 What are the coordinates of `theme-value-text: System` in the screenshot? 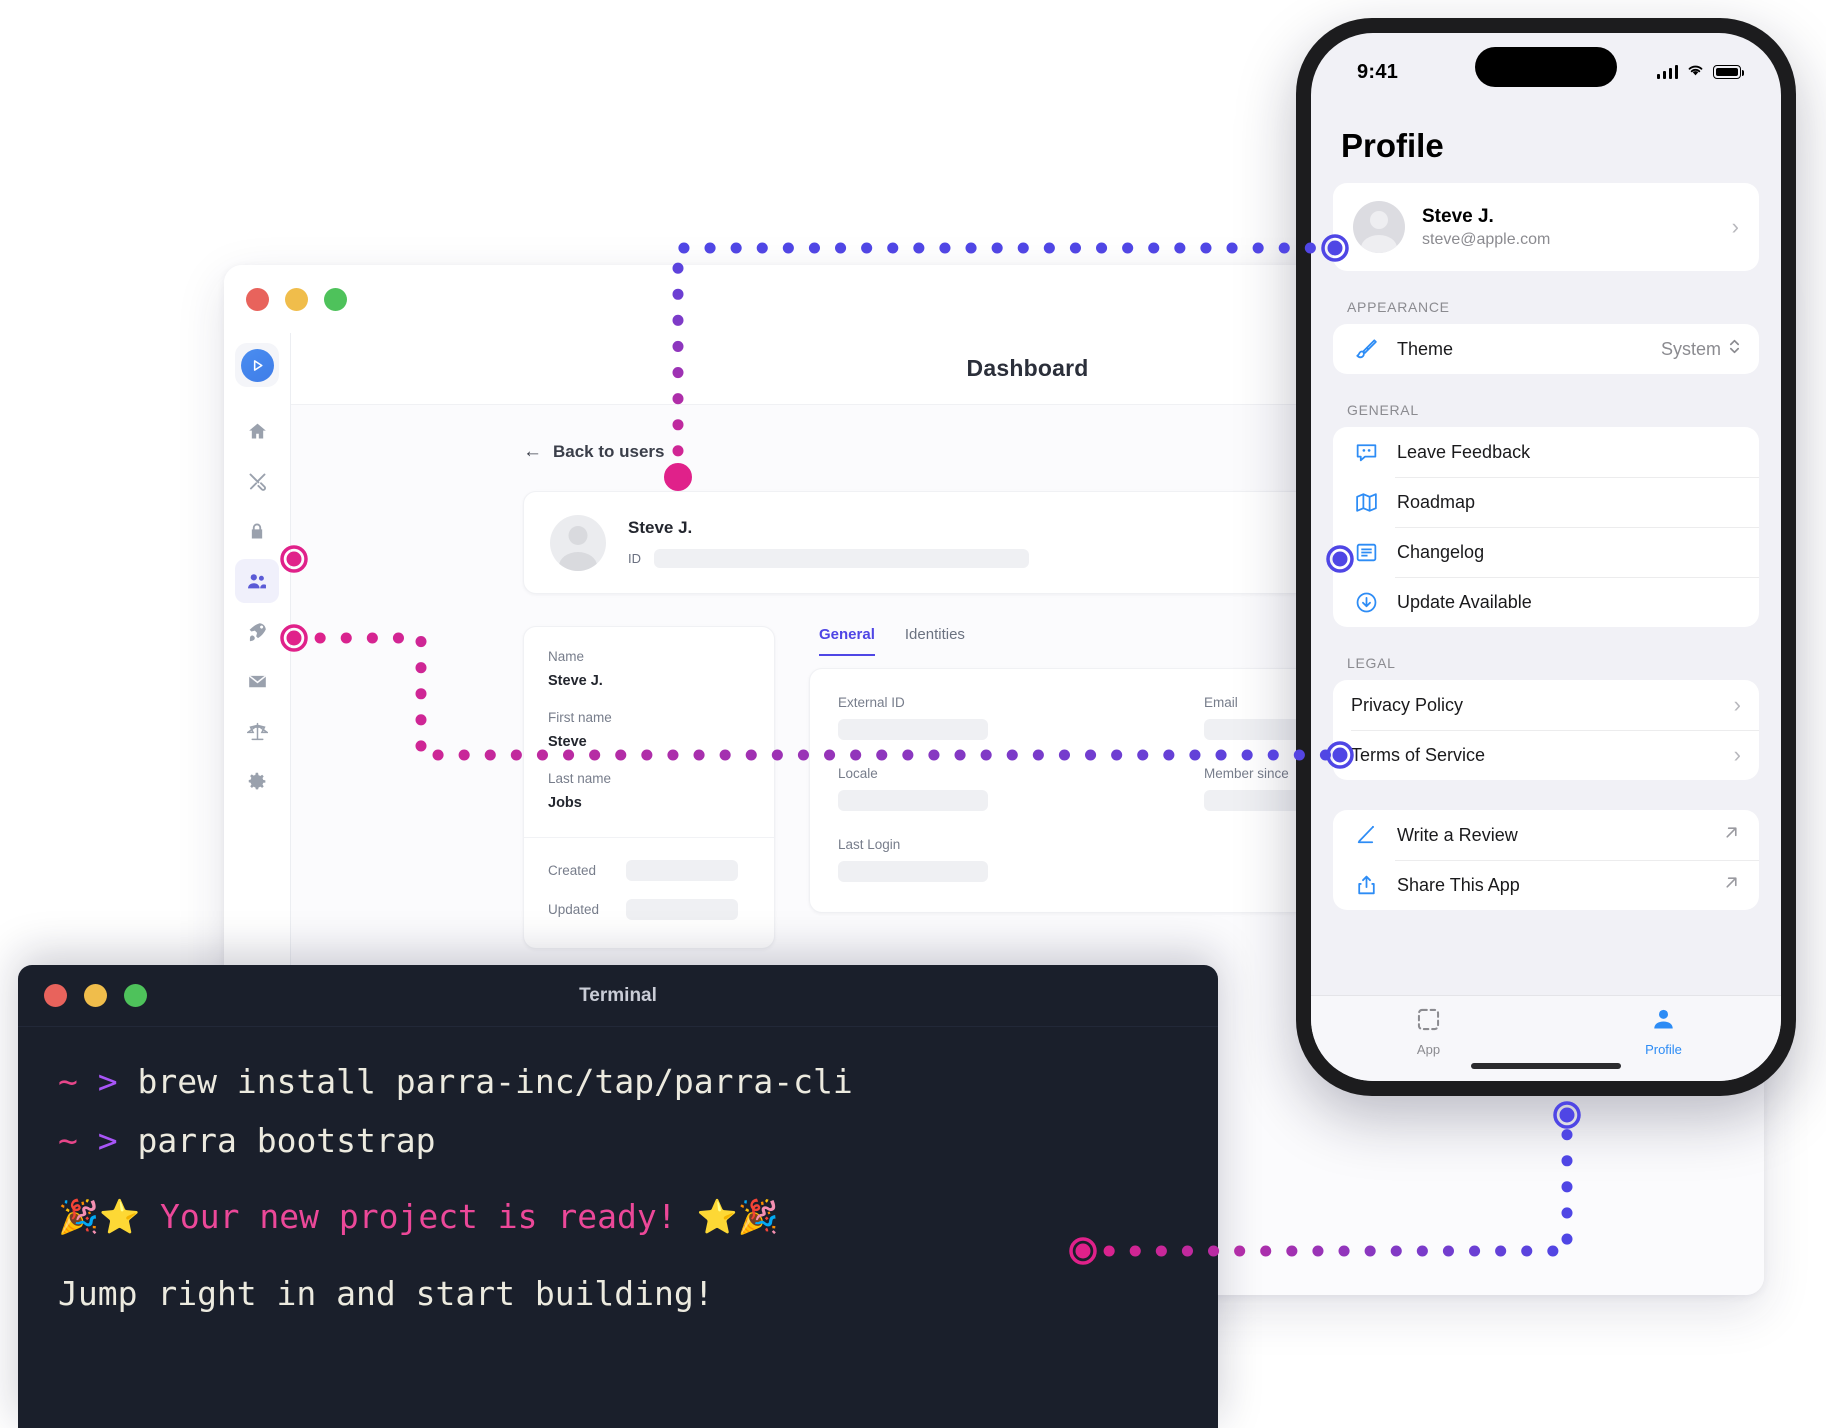 It's located at (1690, 348).